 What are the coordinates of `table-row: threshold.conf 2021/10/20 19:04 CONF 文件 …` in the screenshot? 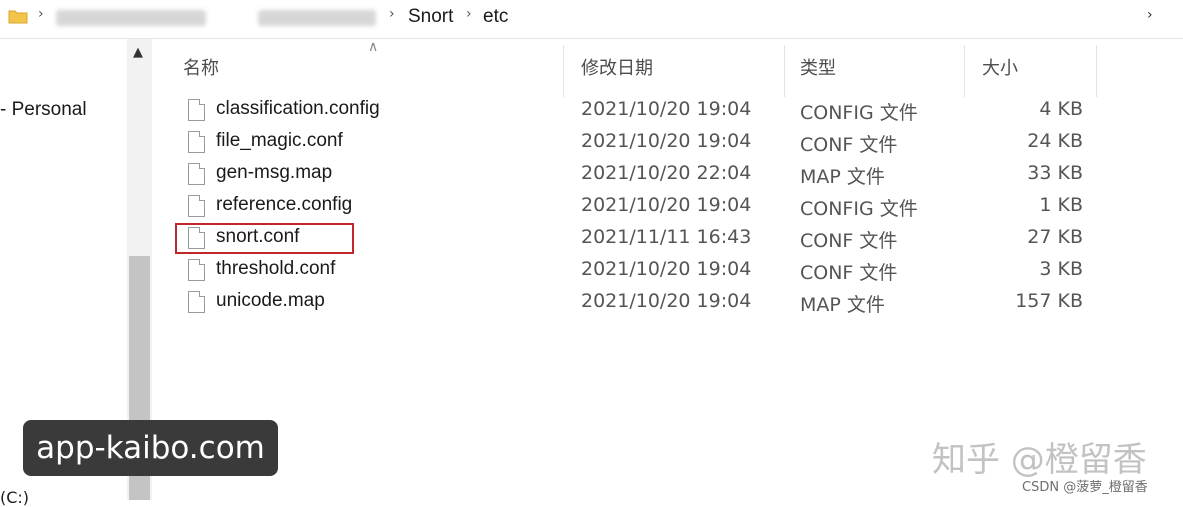 It's located at (632, 271).